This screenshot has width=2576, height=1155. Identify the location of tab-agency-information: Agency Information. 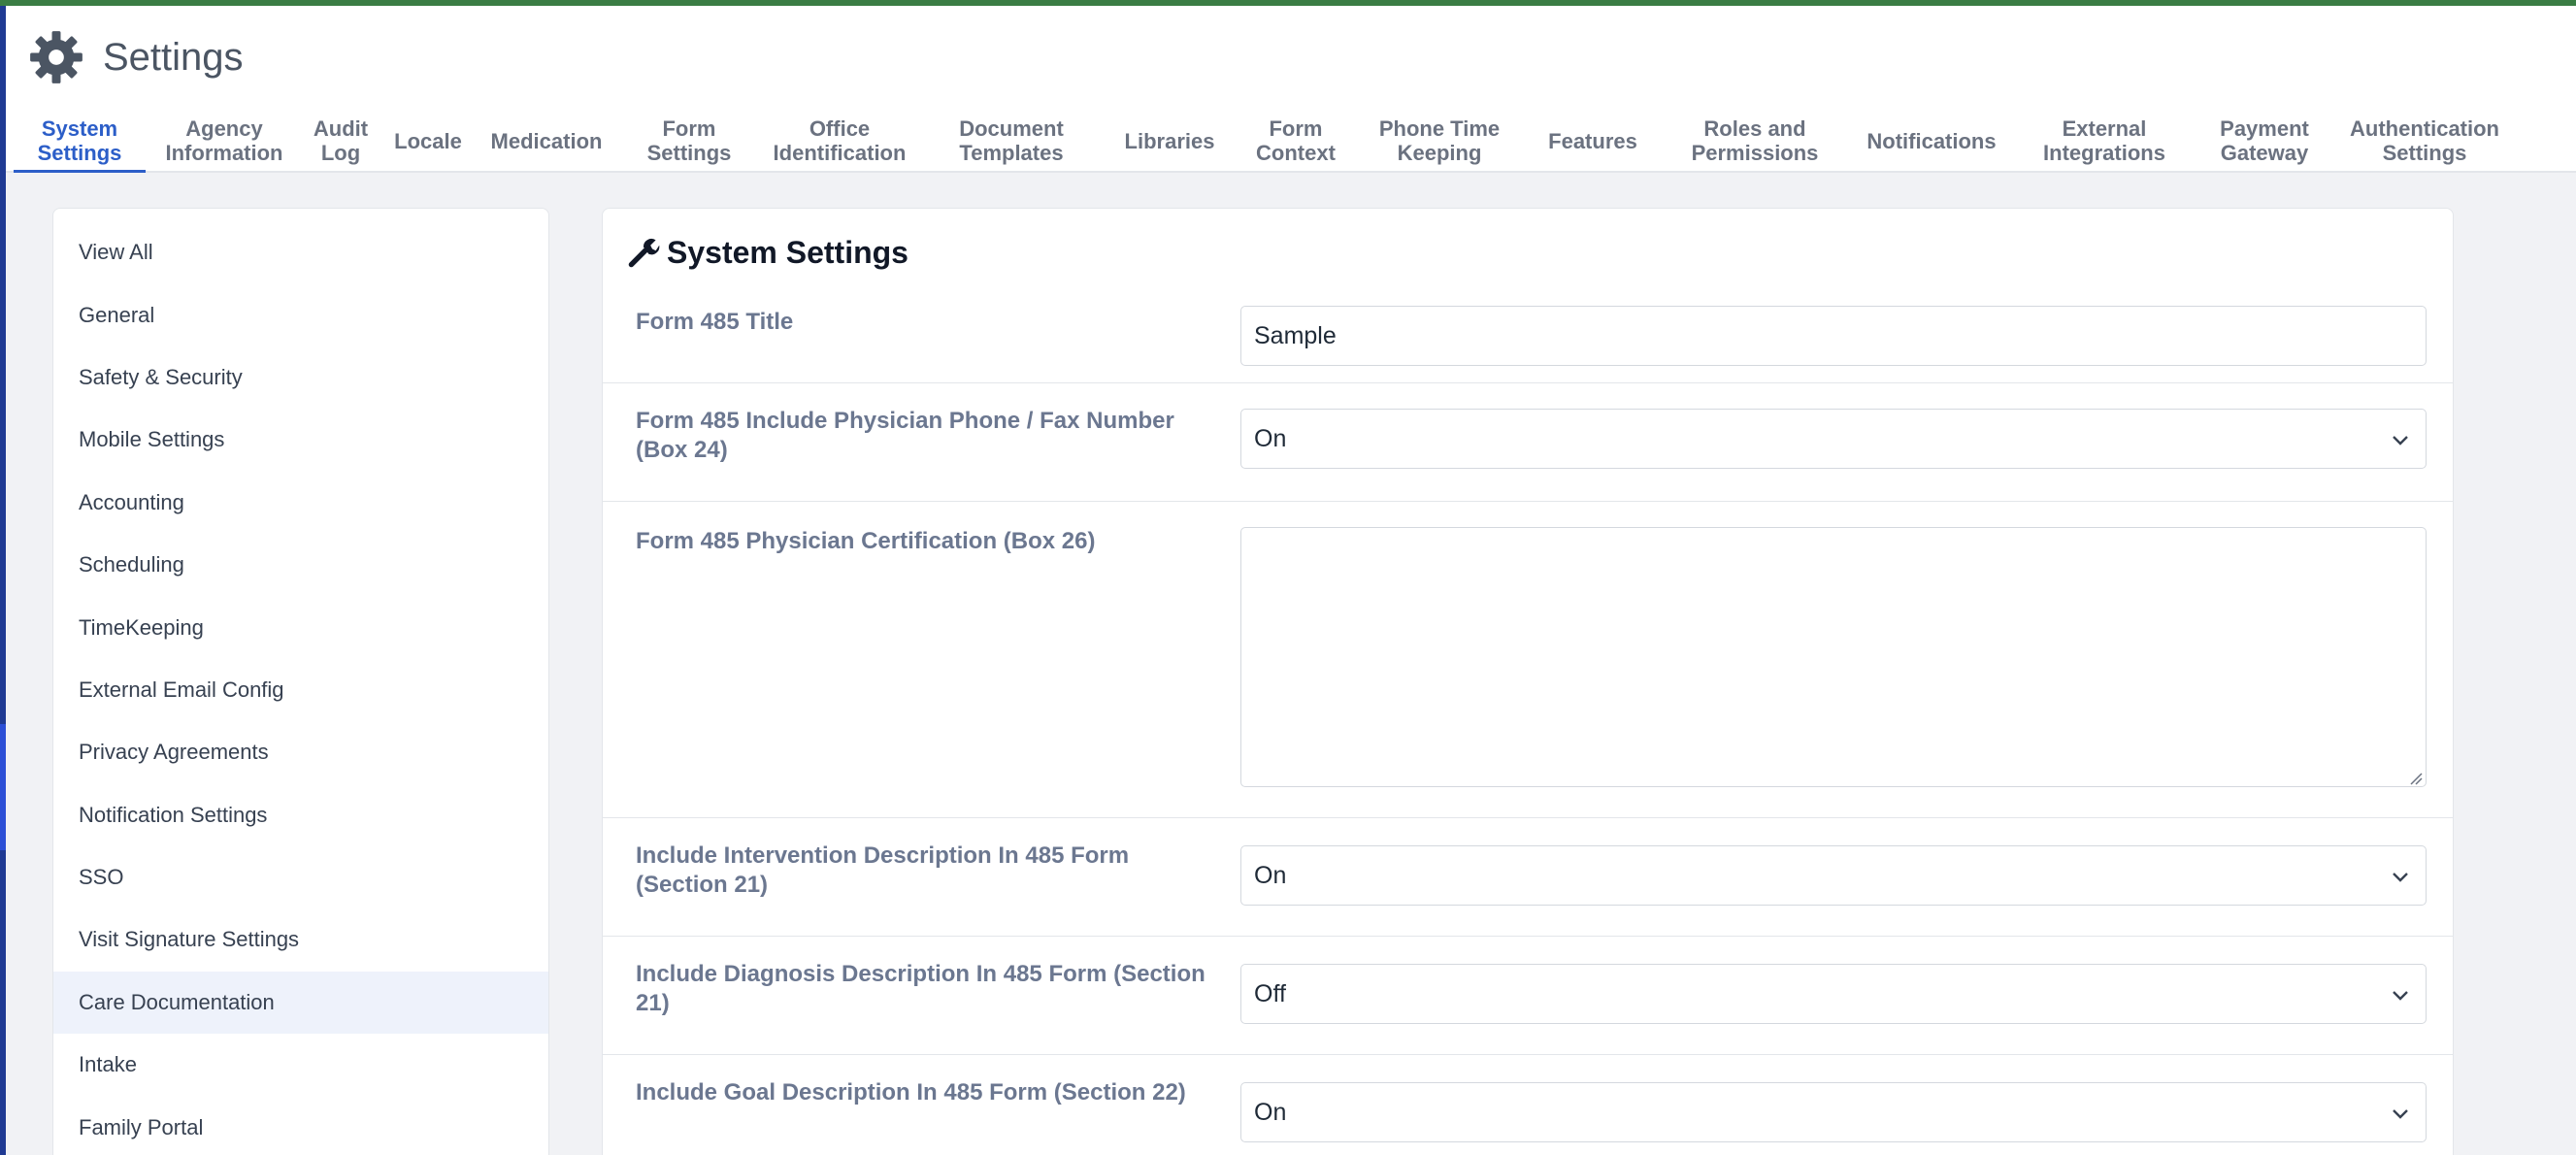
(224, 141).